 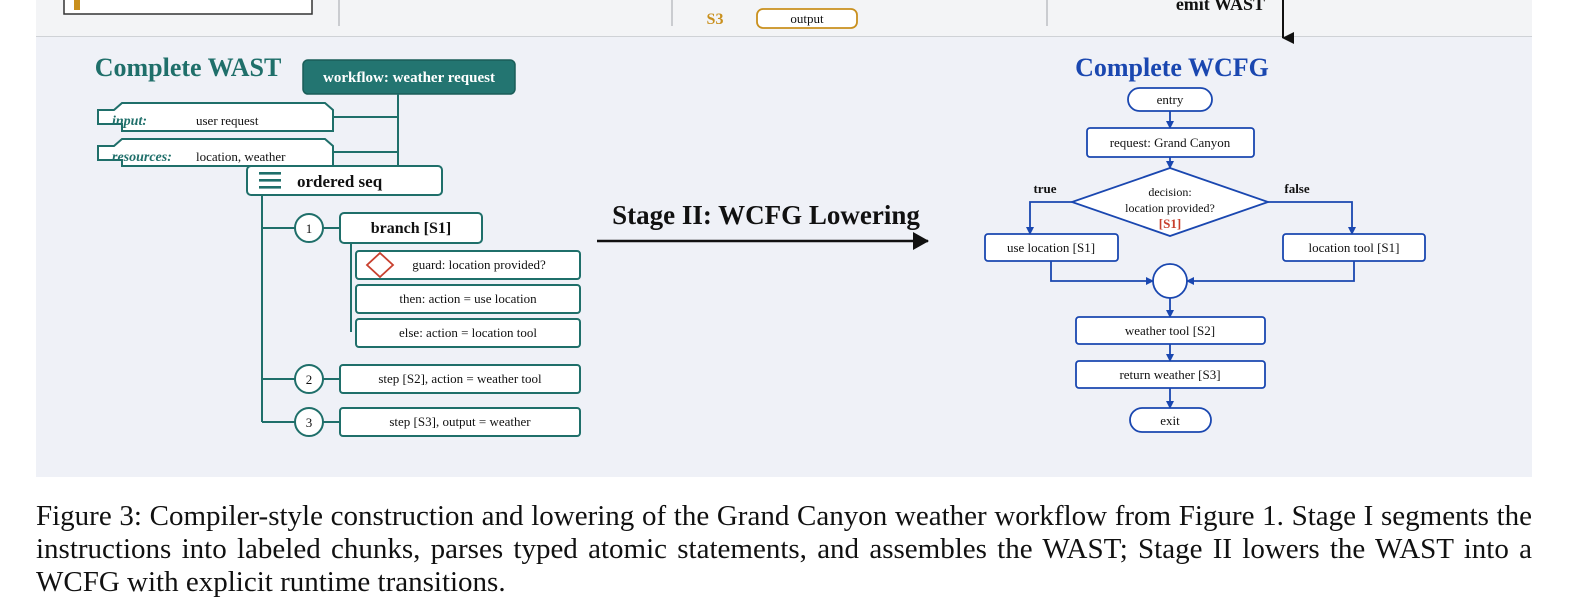 I want to click on step3-label: step [S3], output = weather, so click(x=460, y=421).